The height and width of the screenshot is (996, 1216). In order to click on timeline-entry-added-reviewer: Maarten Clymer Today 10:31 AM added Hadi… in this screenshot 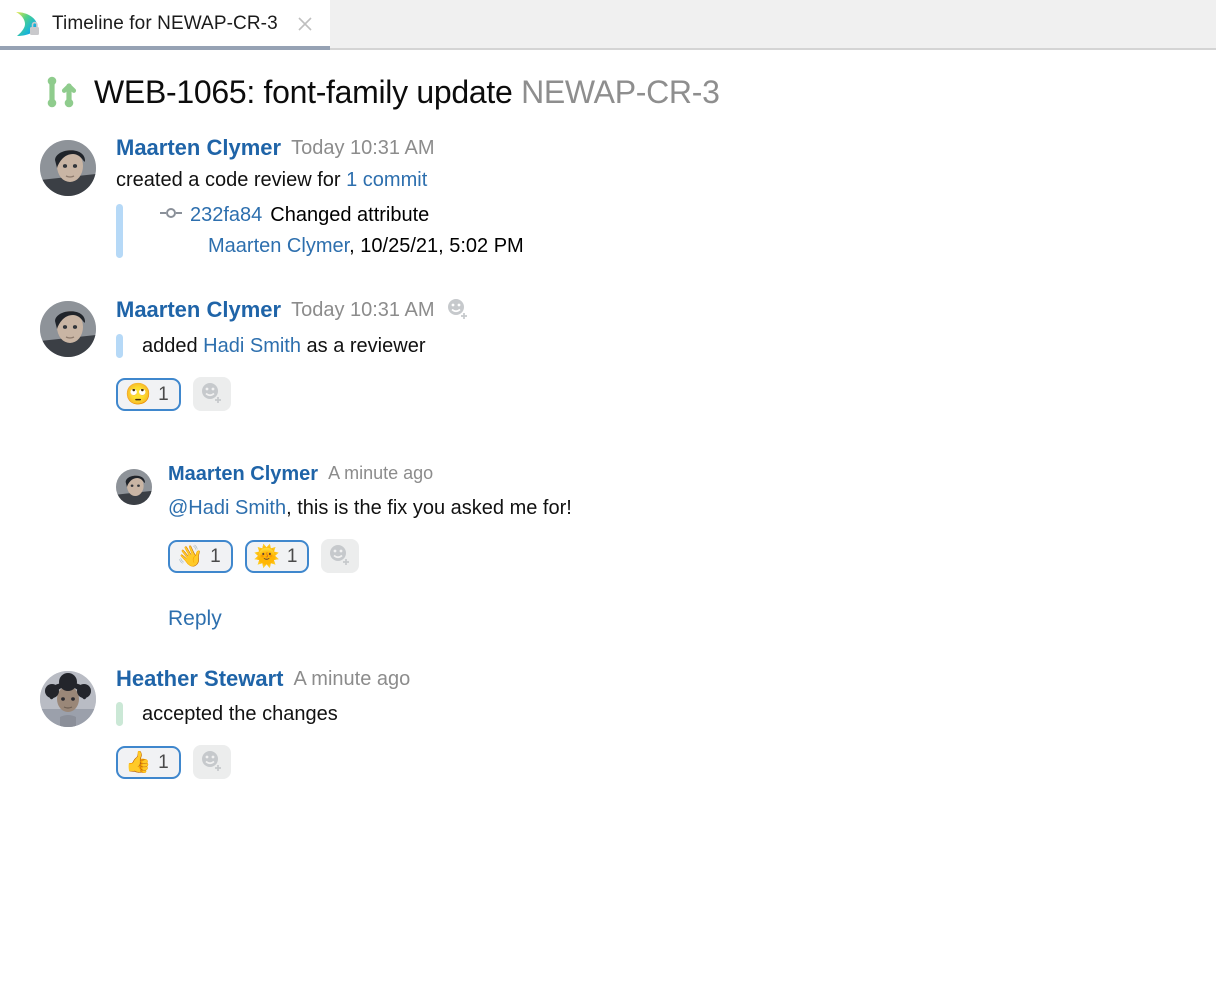, I will do `click(608, 354)`.